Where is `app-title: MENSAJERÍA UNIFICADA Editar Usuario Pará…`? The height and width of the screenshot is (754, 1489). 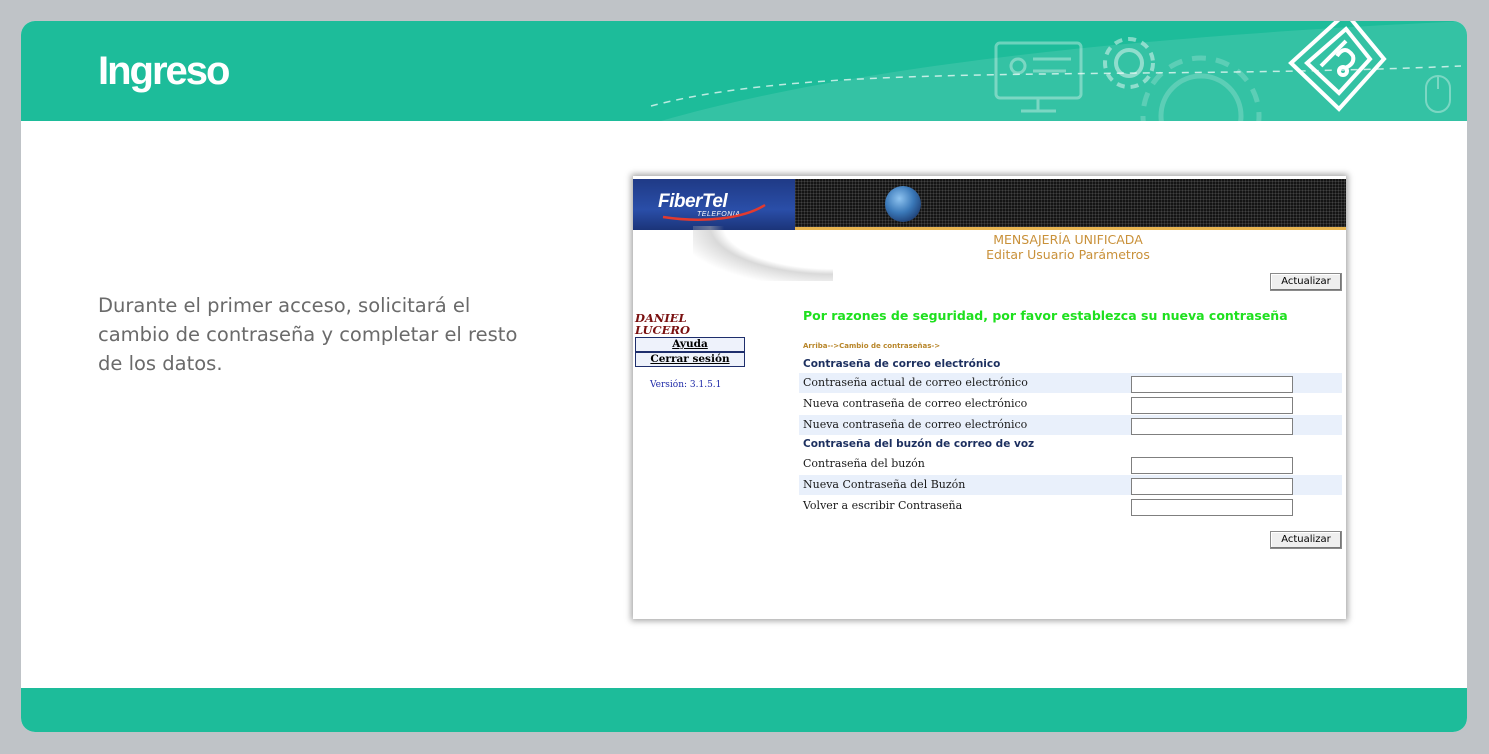
app-title: MENSAJERÍA UNIFICADA Editar Usuario Pará… is located at coordinates (1068, 247).